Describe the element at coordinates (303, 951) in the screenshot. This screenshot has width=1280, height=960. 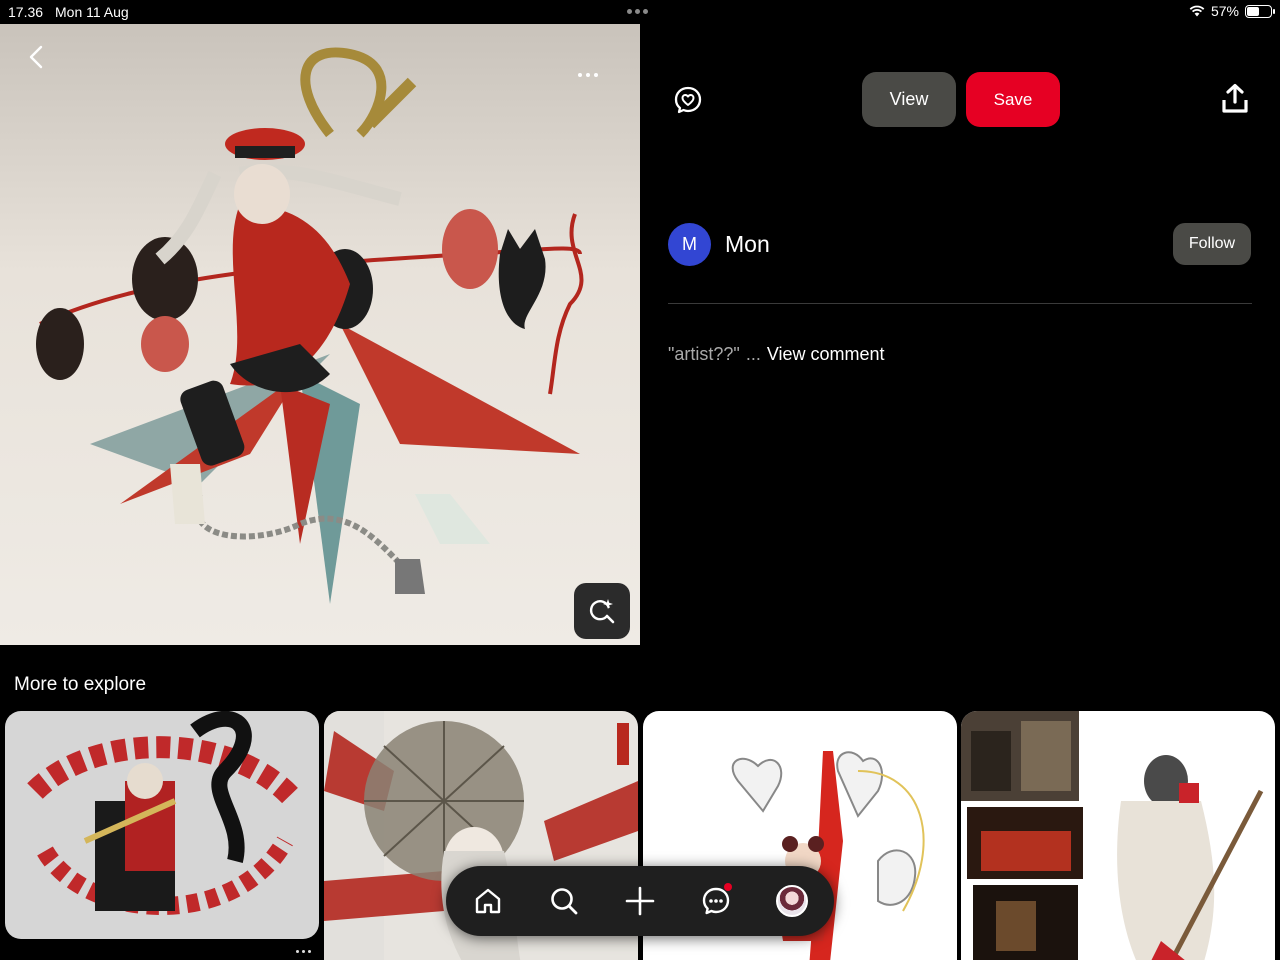
I see `explore-pin-1-more-icon` at that location.